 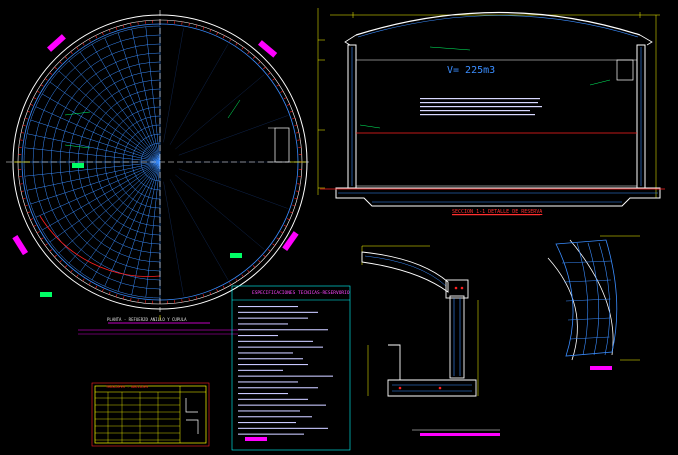 I want to click on volume-label: V= 225m3, so click(x=471, y=70).